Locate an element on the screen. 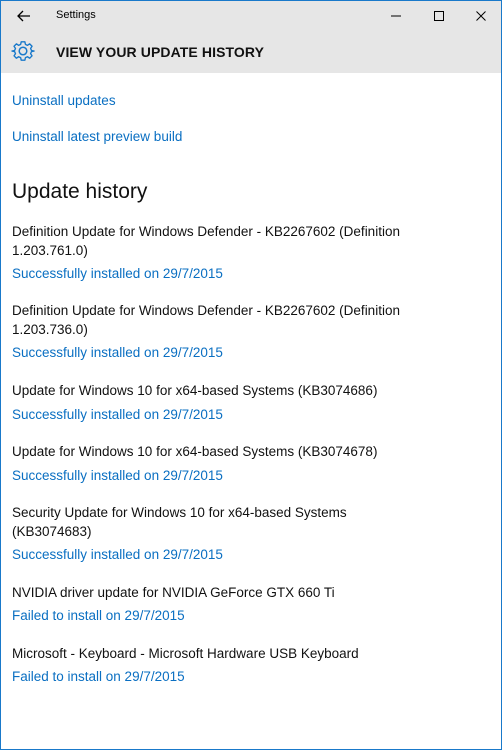  minimize-icon is located at coordinates (396, 16).